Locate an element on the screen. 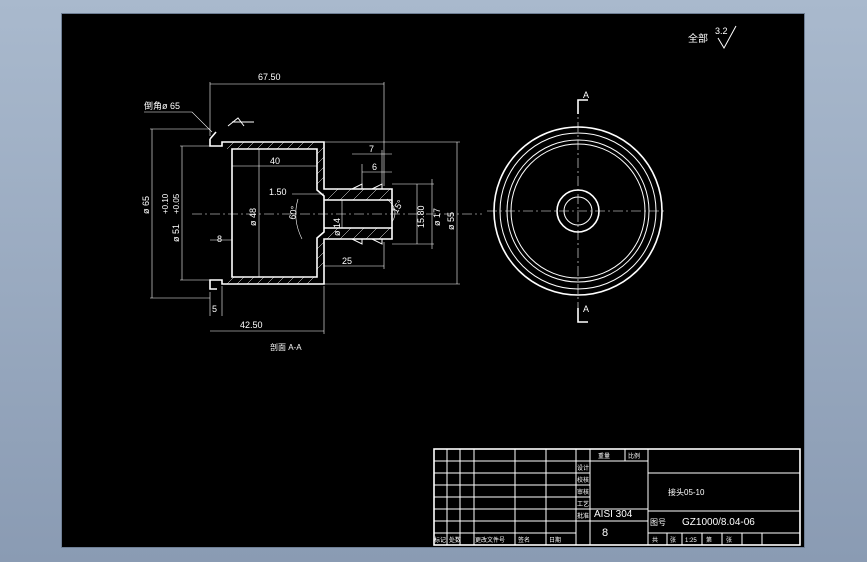  lbl-design: 设计 is located at coordinates (583, 468).